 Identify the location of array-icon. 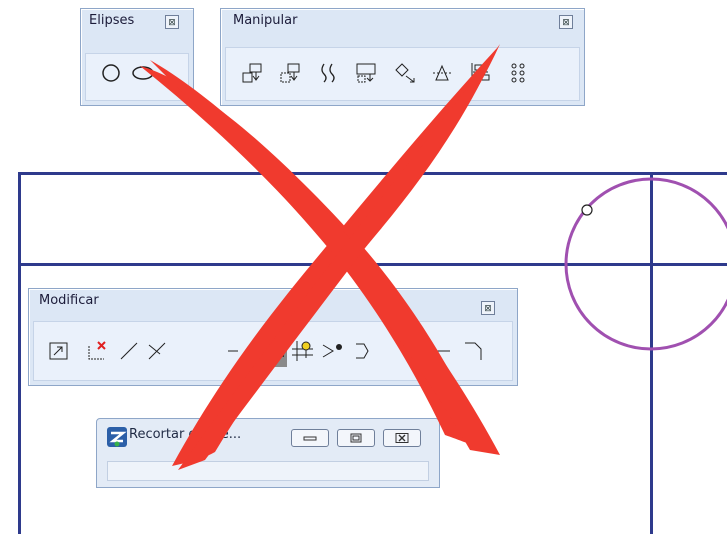
(519, 73).